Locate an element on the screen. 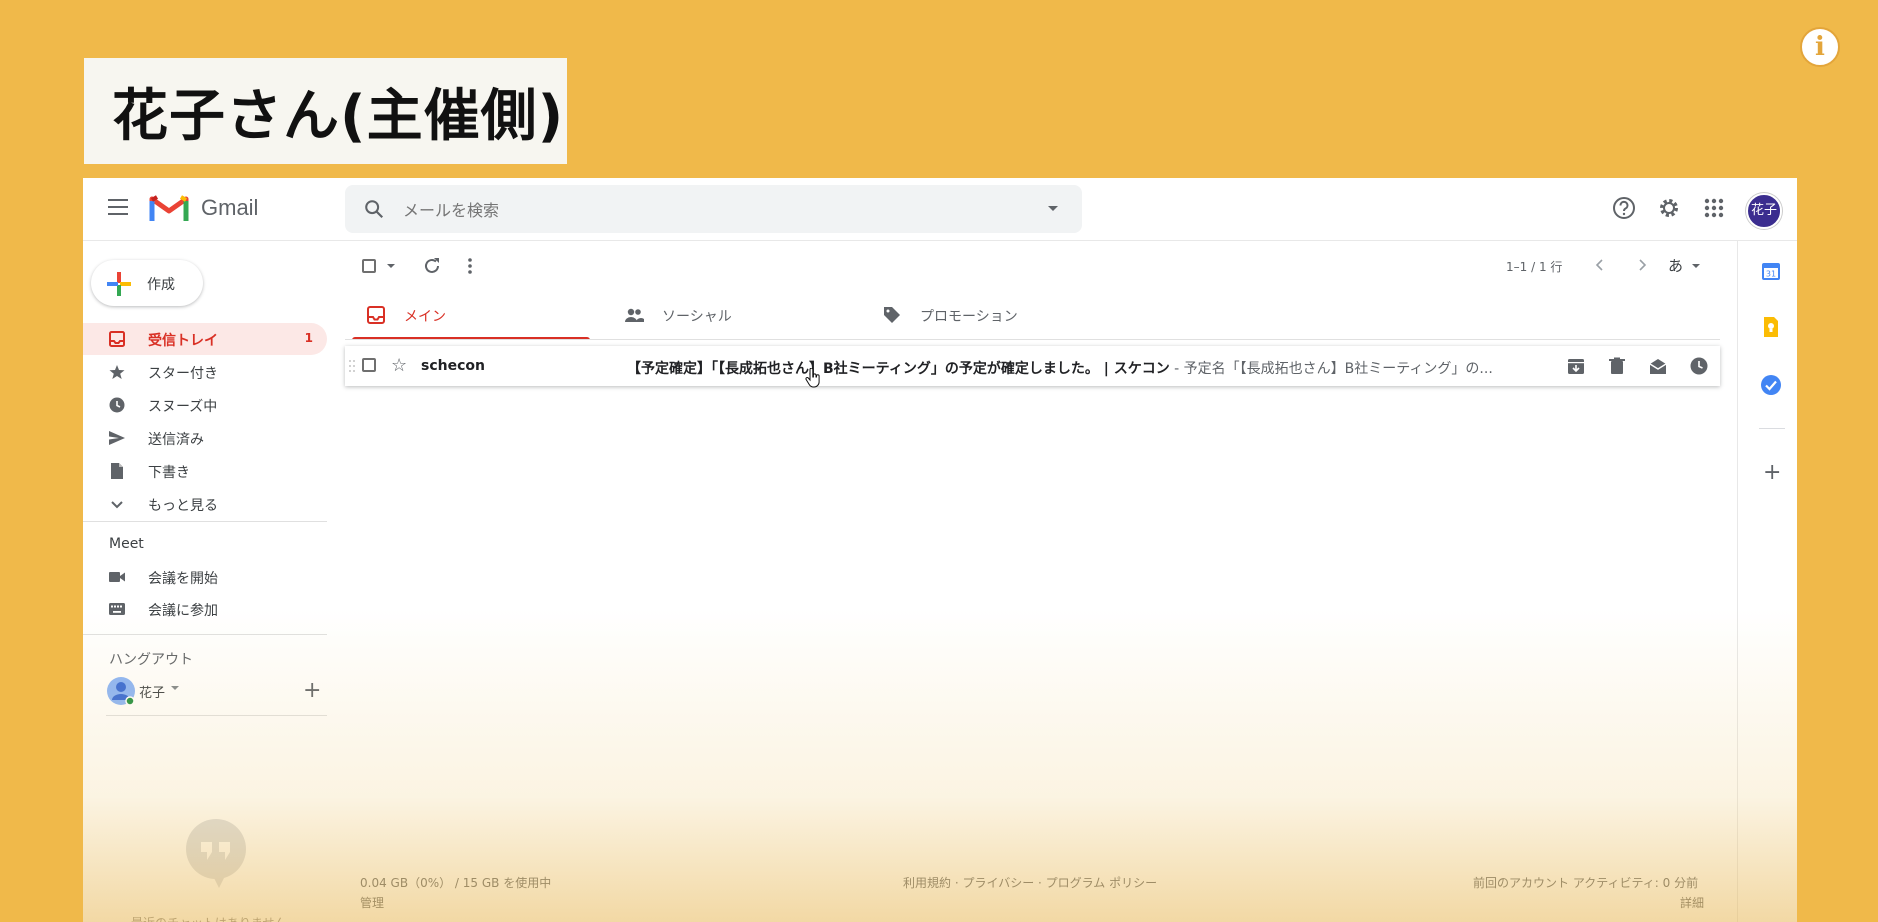  more-options-icon is located at coordinates (470, 266).